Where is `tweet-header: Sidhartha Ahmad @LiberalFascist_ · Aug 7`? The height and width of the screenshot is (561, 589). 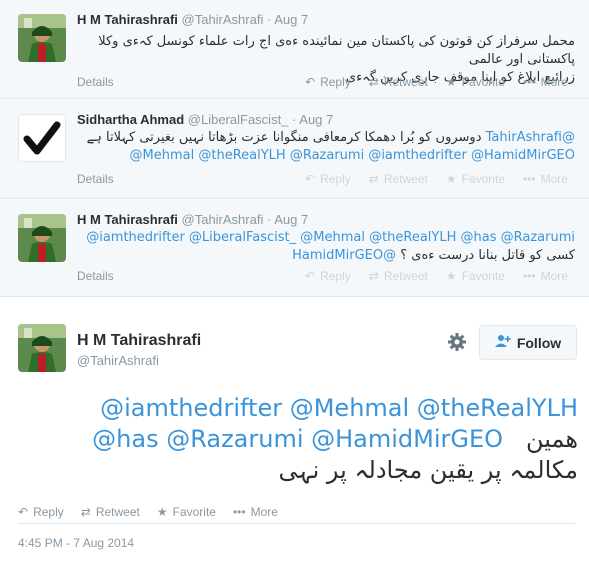
tweet-header: Sidhartha Ahmad @LiberalFascist_ · Aug 7 is located at coordinates (205, 119).